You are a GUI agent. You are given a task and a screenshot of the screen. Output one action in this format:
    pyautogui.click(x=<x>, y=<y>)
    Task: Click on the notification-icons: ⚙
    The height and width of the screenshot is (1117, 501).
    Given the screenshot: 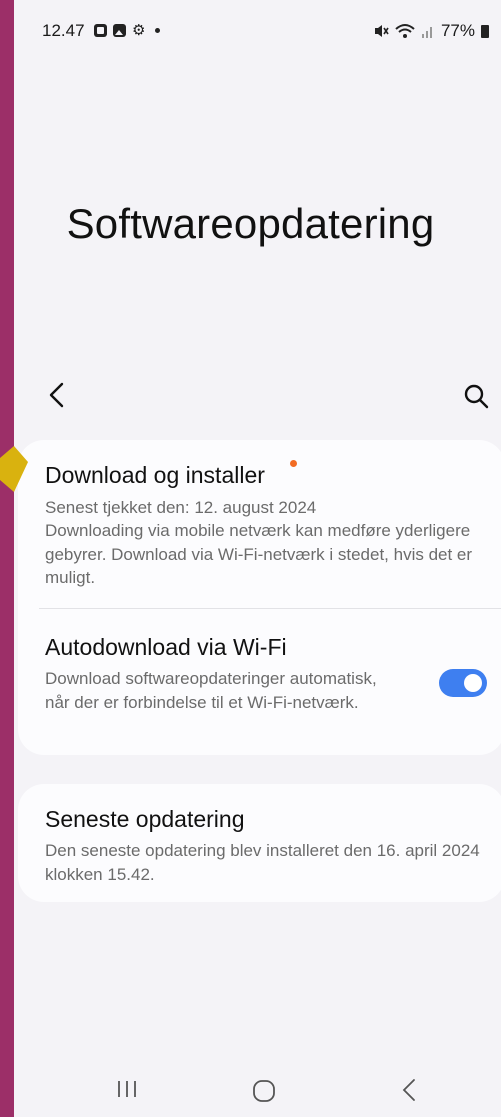 What is the action you would take?
    pyautogui.click(x=127, y=30)
    